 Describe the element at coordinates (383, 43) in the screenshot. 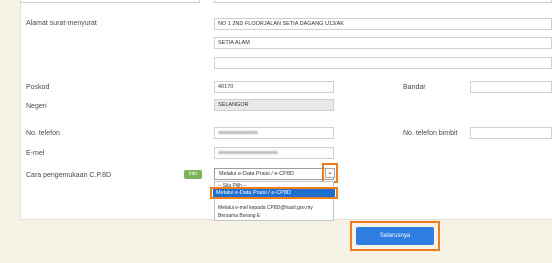

I see `alamat-line2-field: SETIA ALAM` at that location.